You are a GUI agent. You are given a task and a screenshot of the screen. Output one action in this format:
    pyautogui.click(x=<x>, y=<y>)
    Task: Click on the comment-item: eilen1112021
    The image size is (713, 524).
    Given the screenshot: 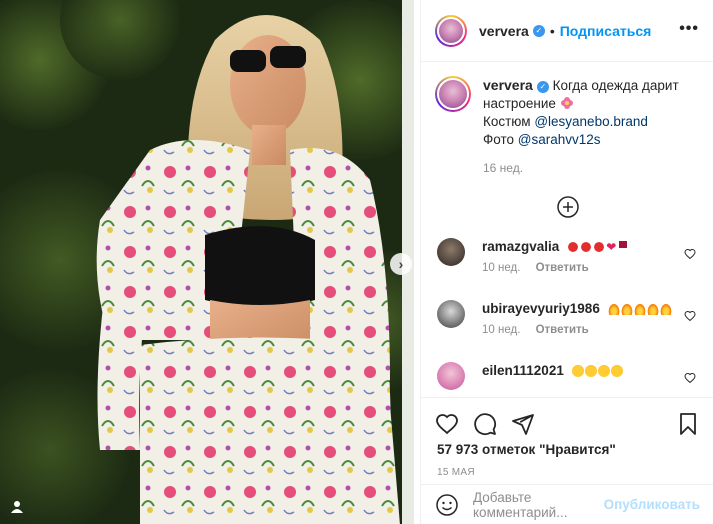 What is the action you would take?
    pyautogui.click(x=567, y=376)
    